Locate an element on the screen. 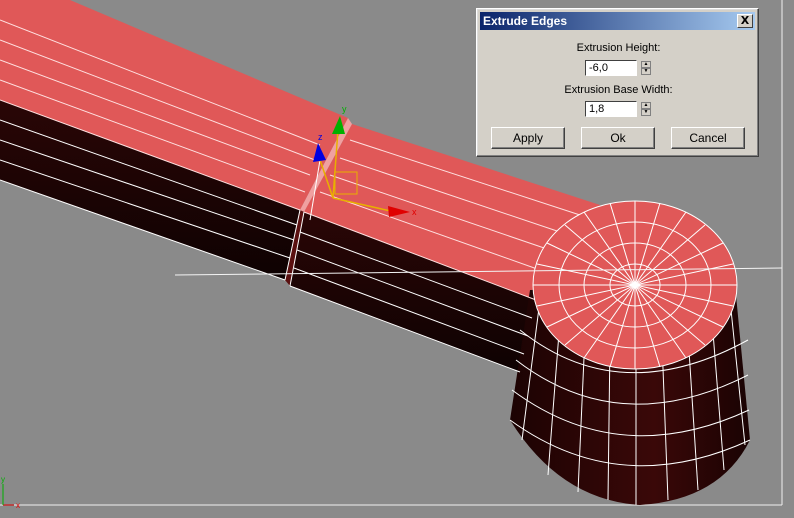 The image size is (794, 518). gizmo-y-label: y is located at coordinates (344, 109).